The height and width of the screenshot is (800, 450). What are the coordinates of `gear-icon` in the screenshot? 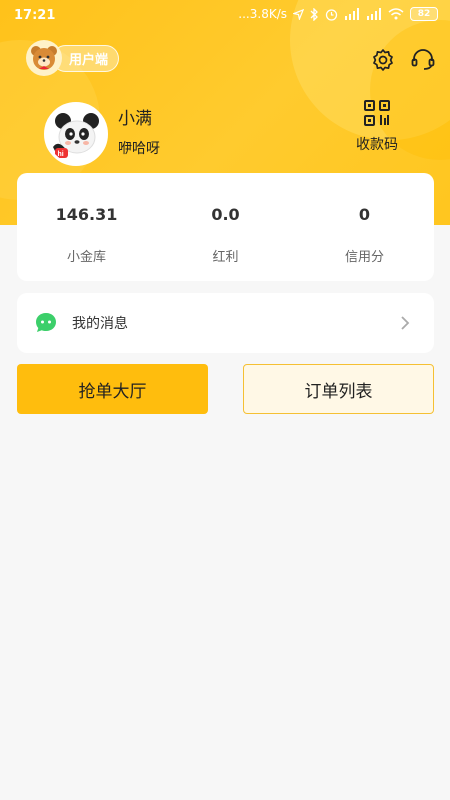 It's located at (383, 60).